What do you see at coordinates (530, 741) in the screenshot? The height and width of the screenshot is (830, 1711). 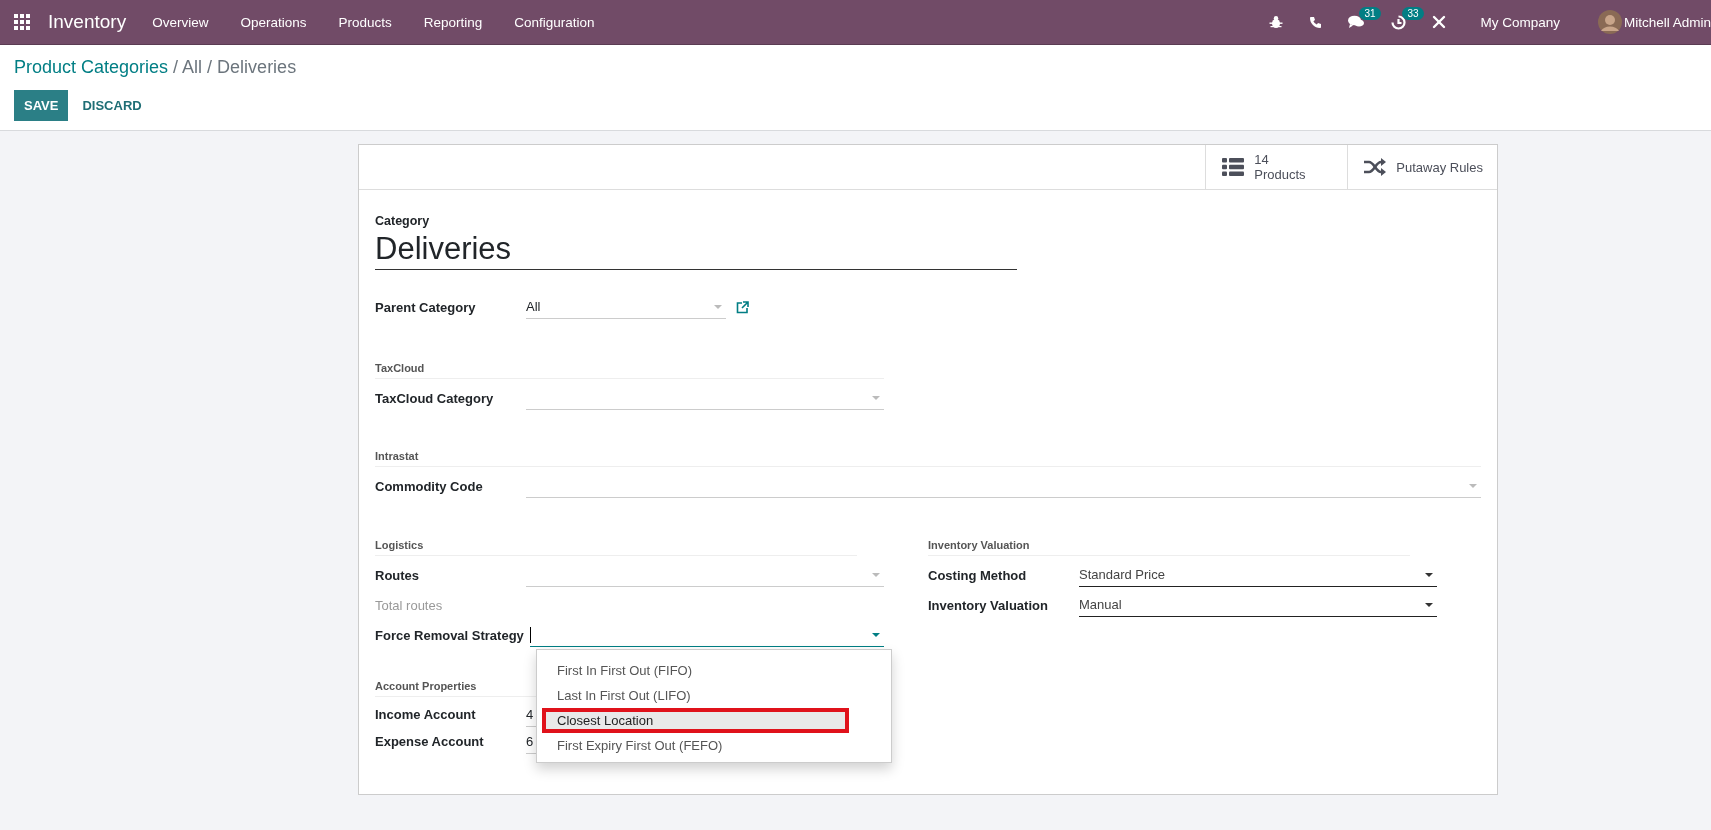 I see `account-value: 6` at bounding box center [530, 741].